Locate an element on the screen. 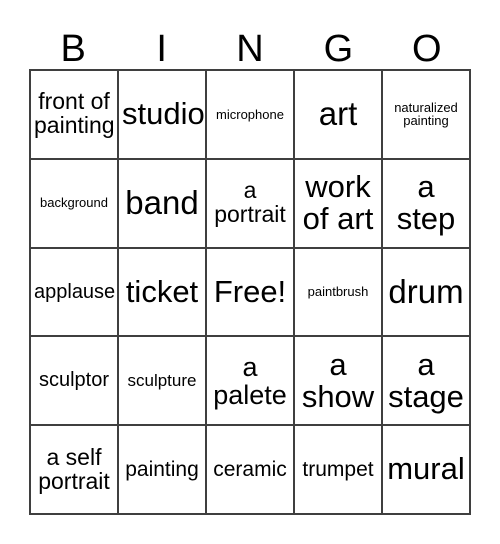  bingo-cell-g2: work of art is located at coordinates (339, 204).